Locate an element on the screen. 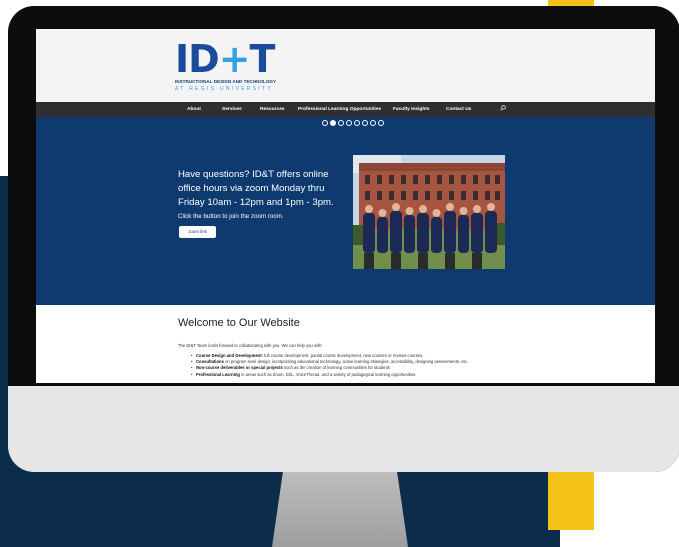 Image resolution: width=679 pixels, height=547 pixels. logo-line-2: AT REGIS UNIVERSITY is located at coordinates (224, 89).